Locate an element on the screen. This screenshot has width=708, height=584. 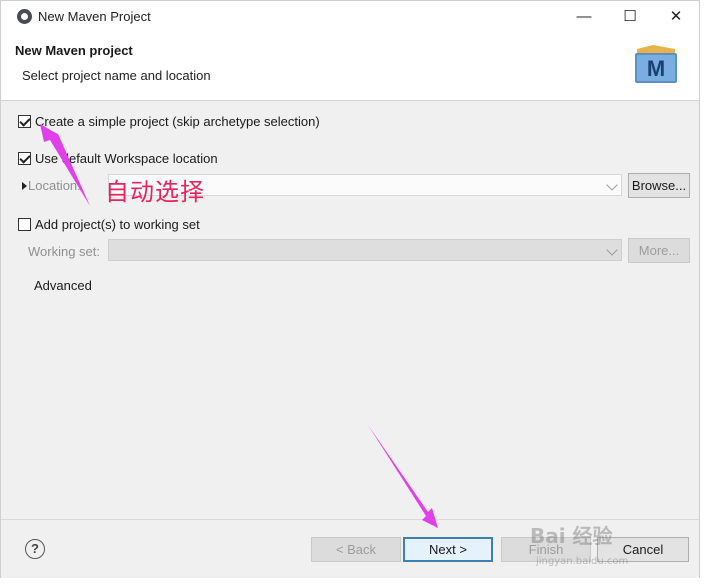
title-bar: New Maven Project — ☐ ✕ is located at coordinates (350, 17).